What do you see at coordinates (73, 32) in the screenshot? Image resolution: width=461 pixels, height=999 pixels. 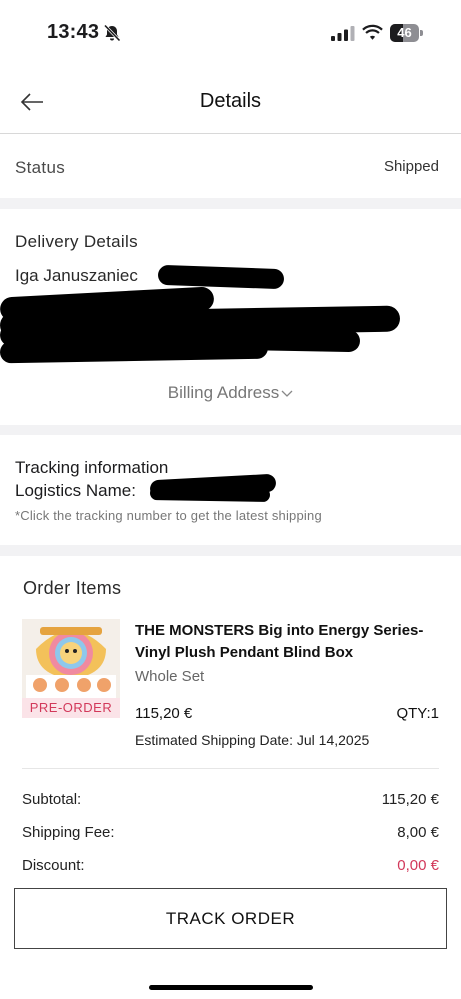 I see `status-time: 13:43` at bounding box center [73, 32].